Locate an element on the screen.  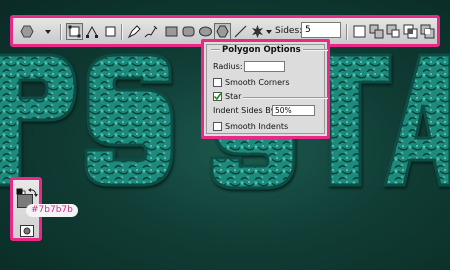
quick-mask-button is located at coordinates (27, 229).